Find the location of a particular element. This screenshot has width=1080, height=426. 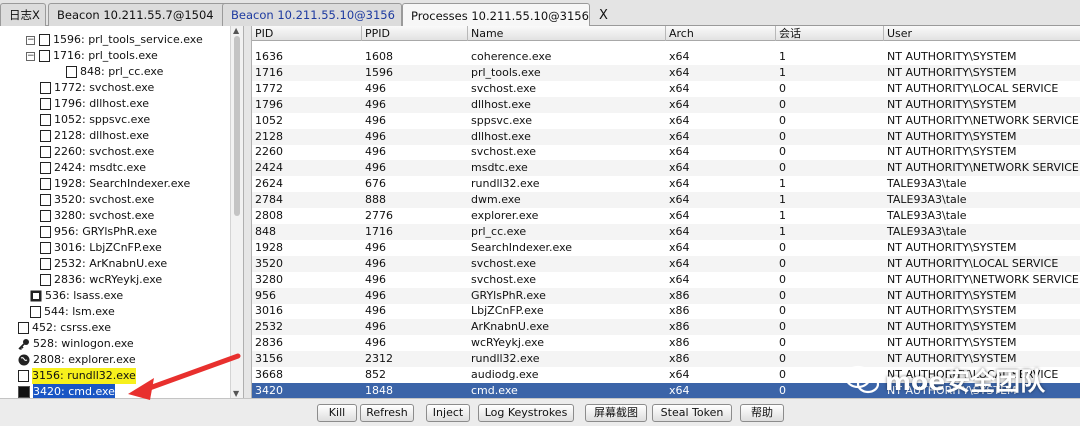

log-keystrokes-button: Log Keystrokes is located at coordinates (526, 413).